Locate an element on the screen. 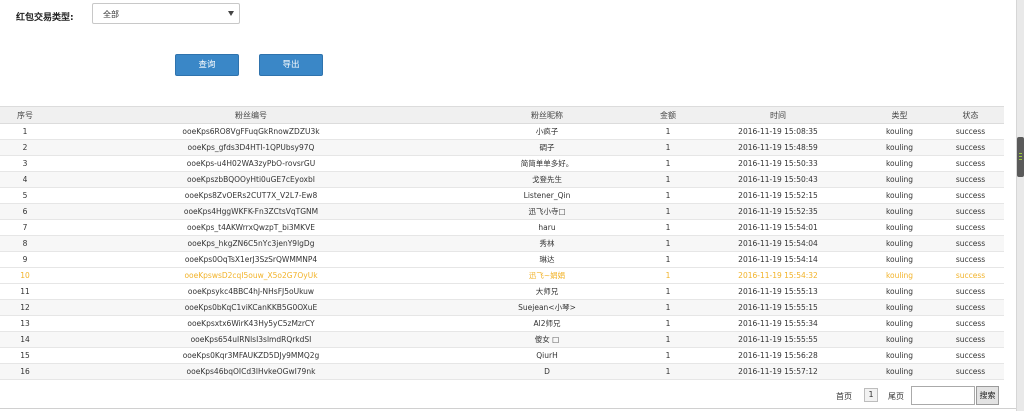 The width and height of the screenshot is (1024, 411). cell-fan-id: ooeKps4HggWKFK-Fn3ZCtsVqTGNM is located at coordinates (251, 211).